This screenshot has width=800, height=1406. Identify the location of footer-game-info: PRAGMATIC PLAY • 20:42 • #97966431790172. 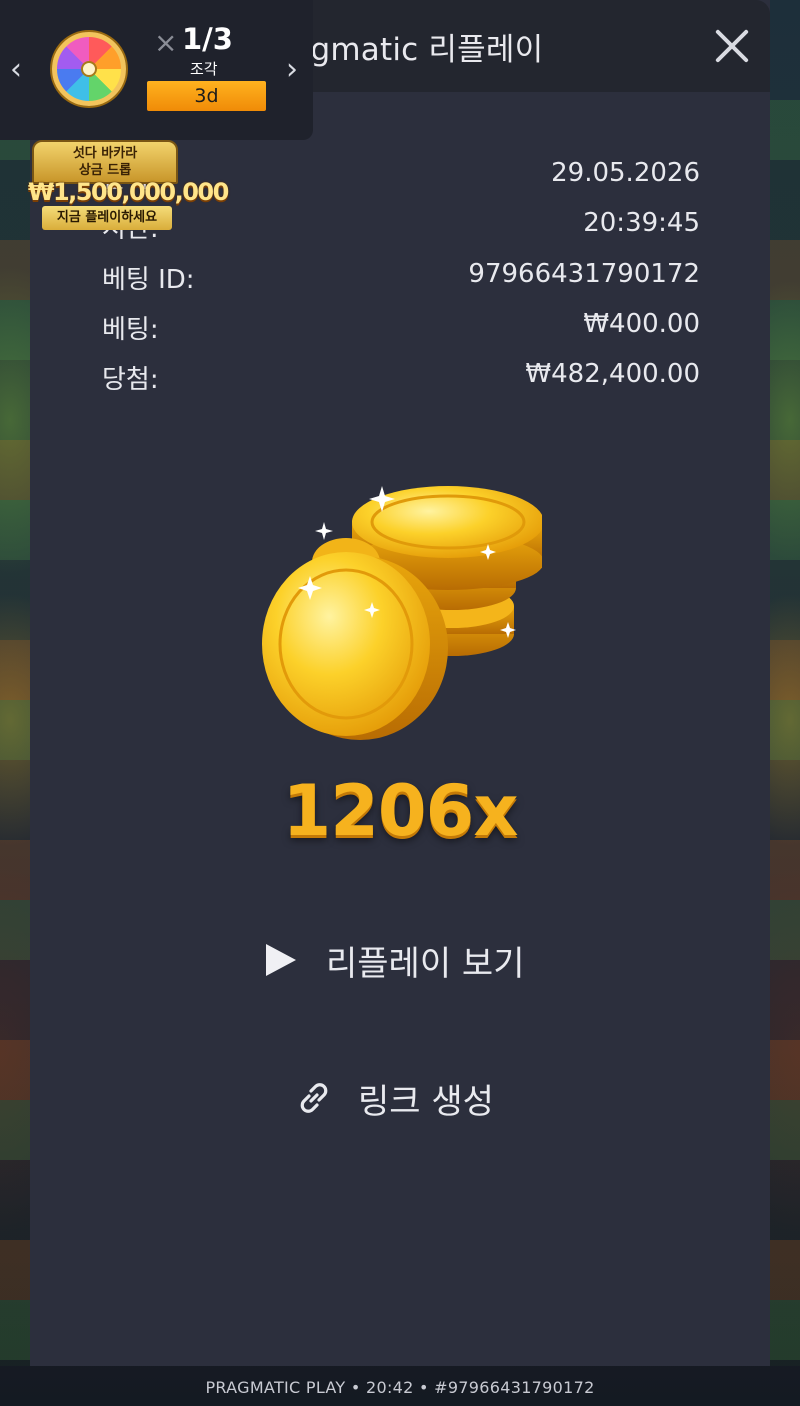
(400, 1387).